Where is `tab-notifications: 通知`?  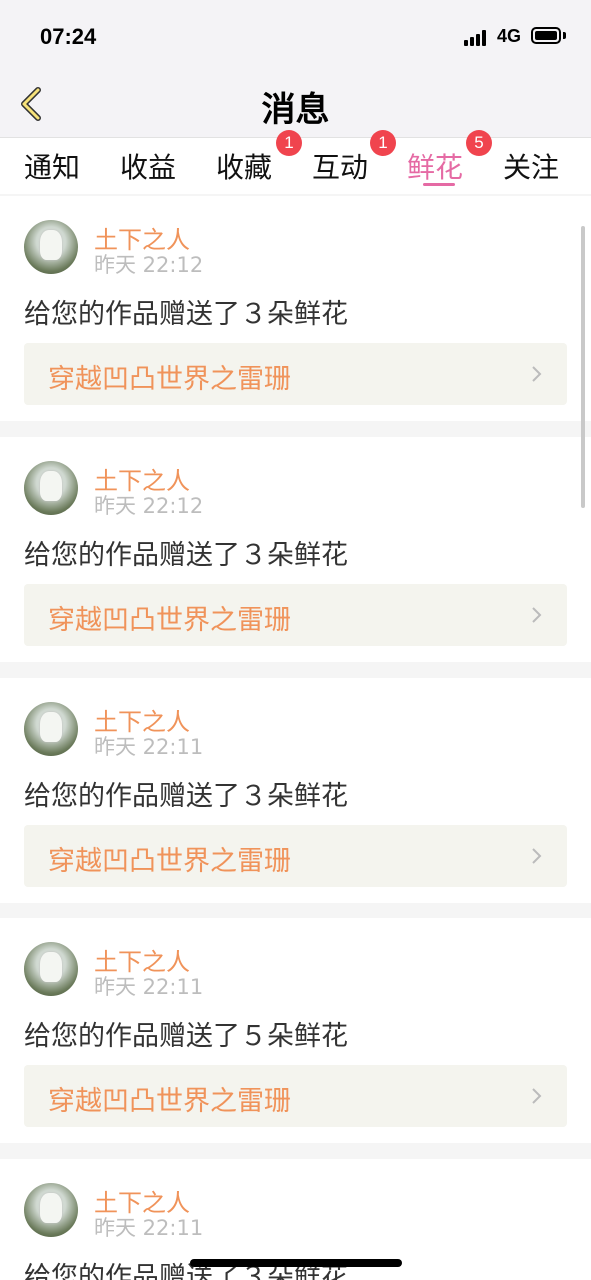 tab-notifications: 通知 is located at coordinates (52, 166).